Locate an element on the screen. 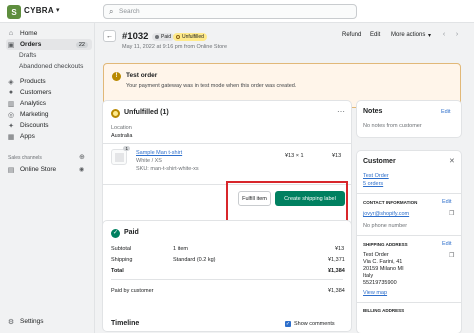  sidebar-item-discounts: ✦ Discounts is located at coordinates (49, 125).